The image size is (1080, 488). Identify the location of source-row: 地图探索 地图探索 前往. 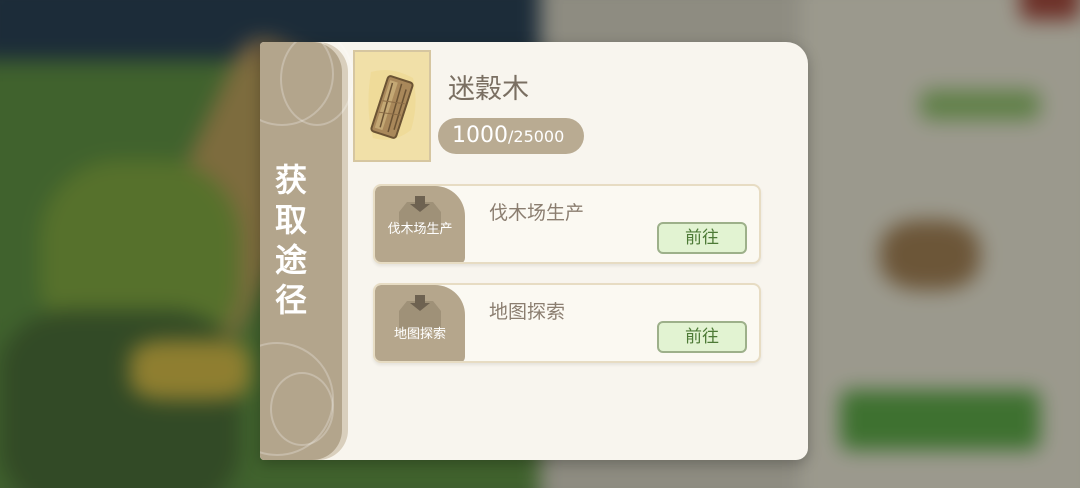
(567, 323).